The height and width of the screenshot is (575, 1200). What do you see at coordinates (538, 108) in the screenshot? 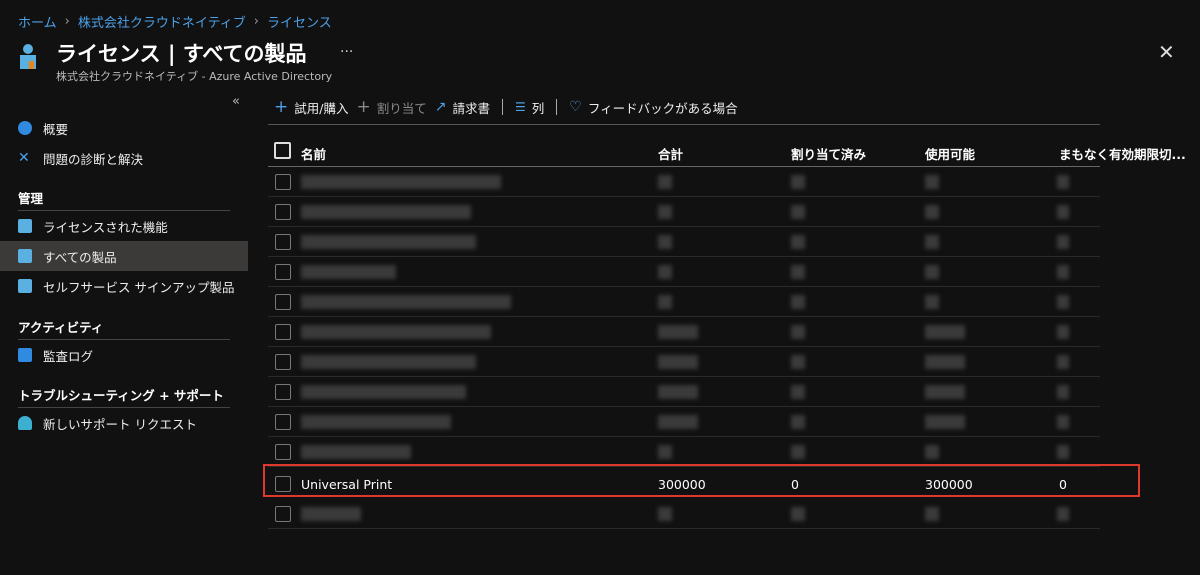
I see `button-label: 列` at bounding box center [538, 108].